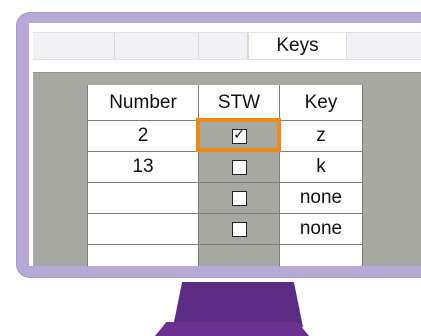  I want to click on stw-cell: ✓, so click(238, 135).